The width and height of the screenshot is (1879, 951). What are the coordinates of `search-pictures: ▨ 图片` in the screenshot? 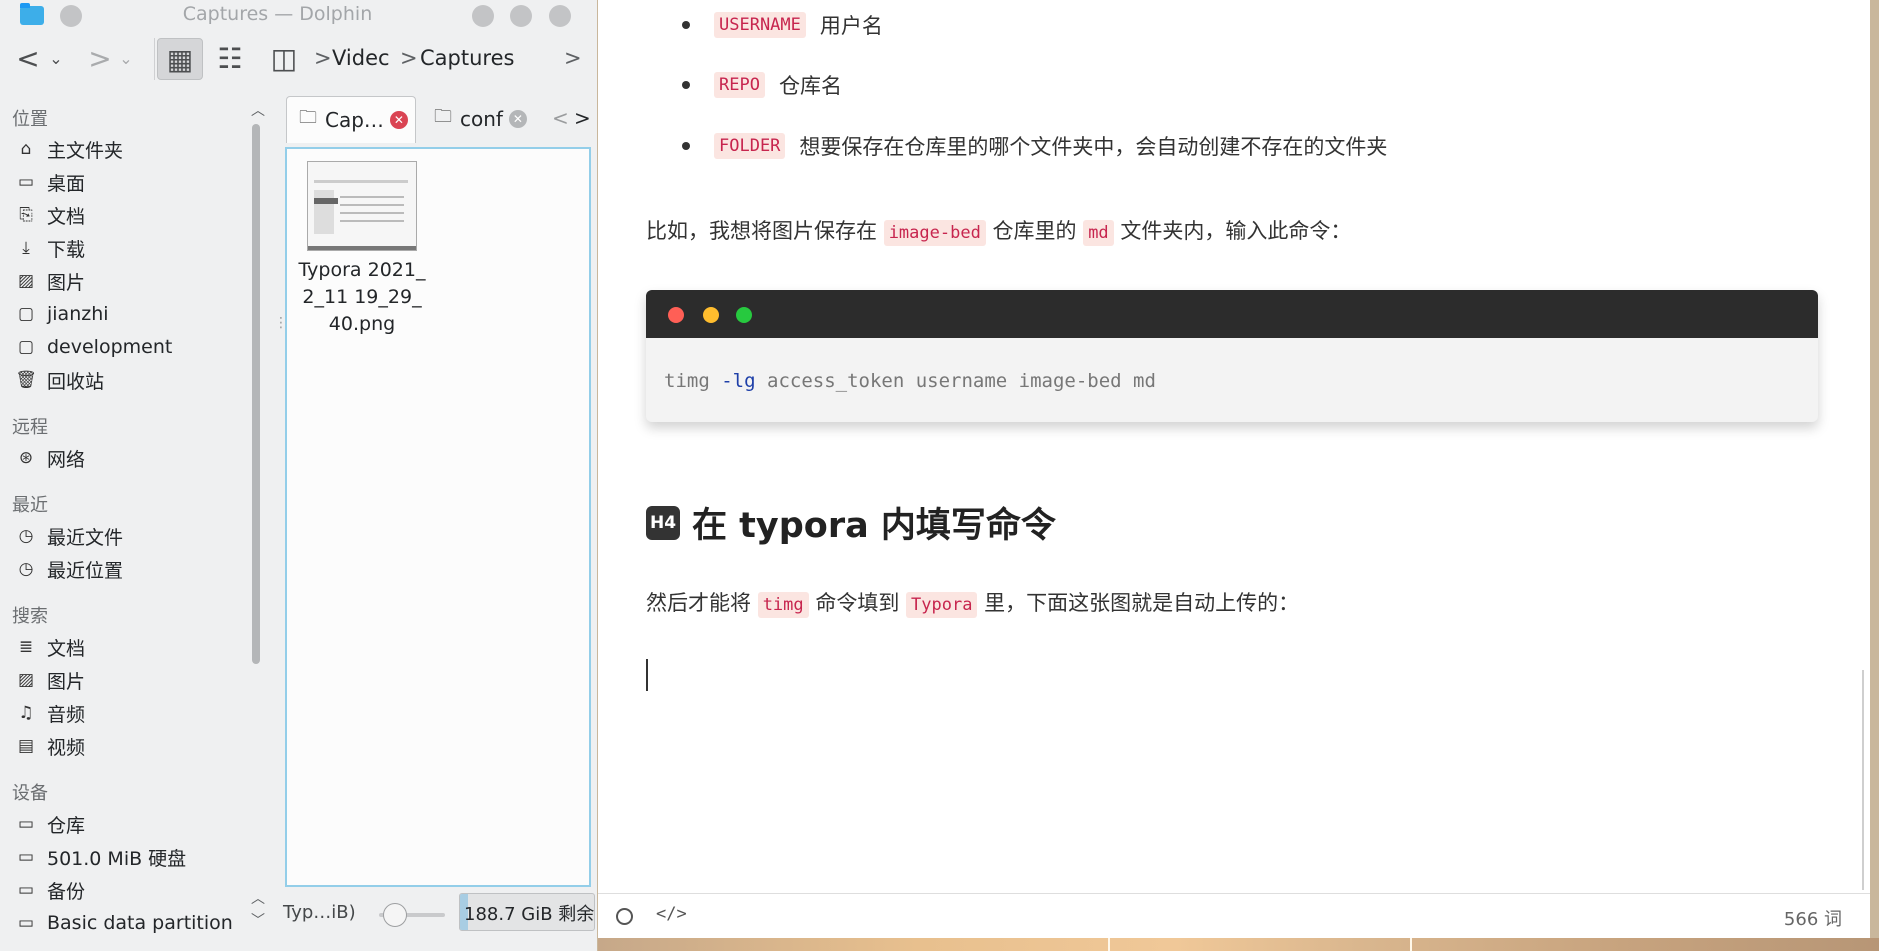 It's located at (50, 680).